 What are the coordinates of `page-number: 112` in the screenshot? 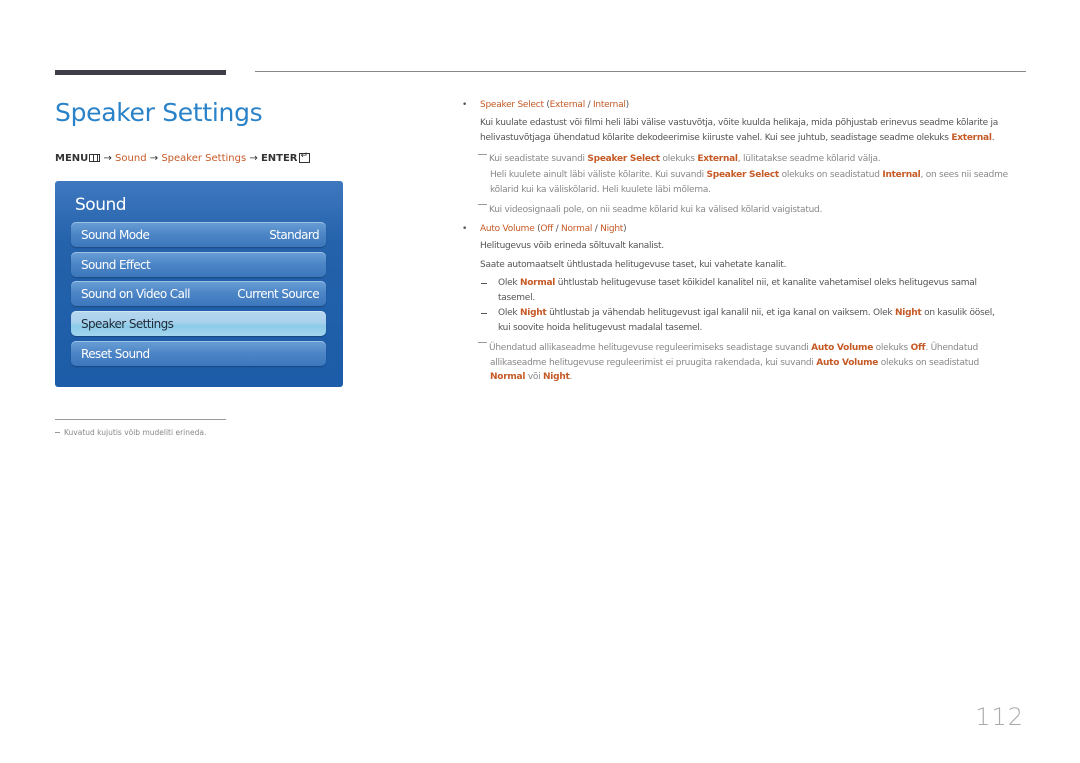 It's located at (999, 717).